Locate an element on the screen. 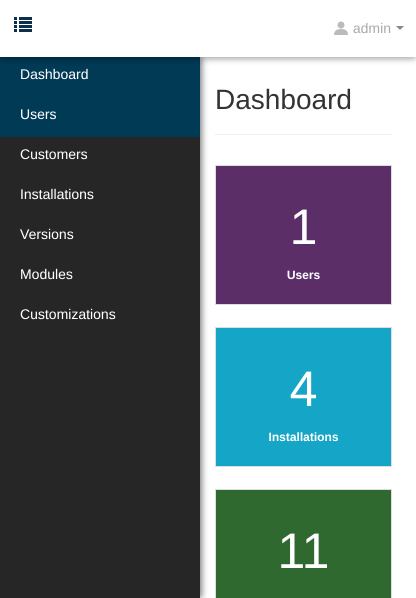 The height and width of the screenshot is (598, 416). stat-label: Installations is located at coordinates (303, 437).